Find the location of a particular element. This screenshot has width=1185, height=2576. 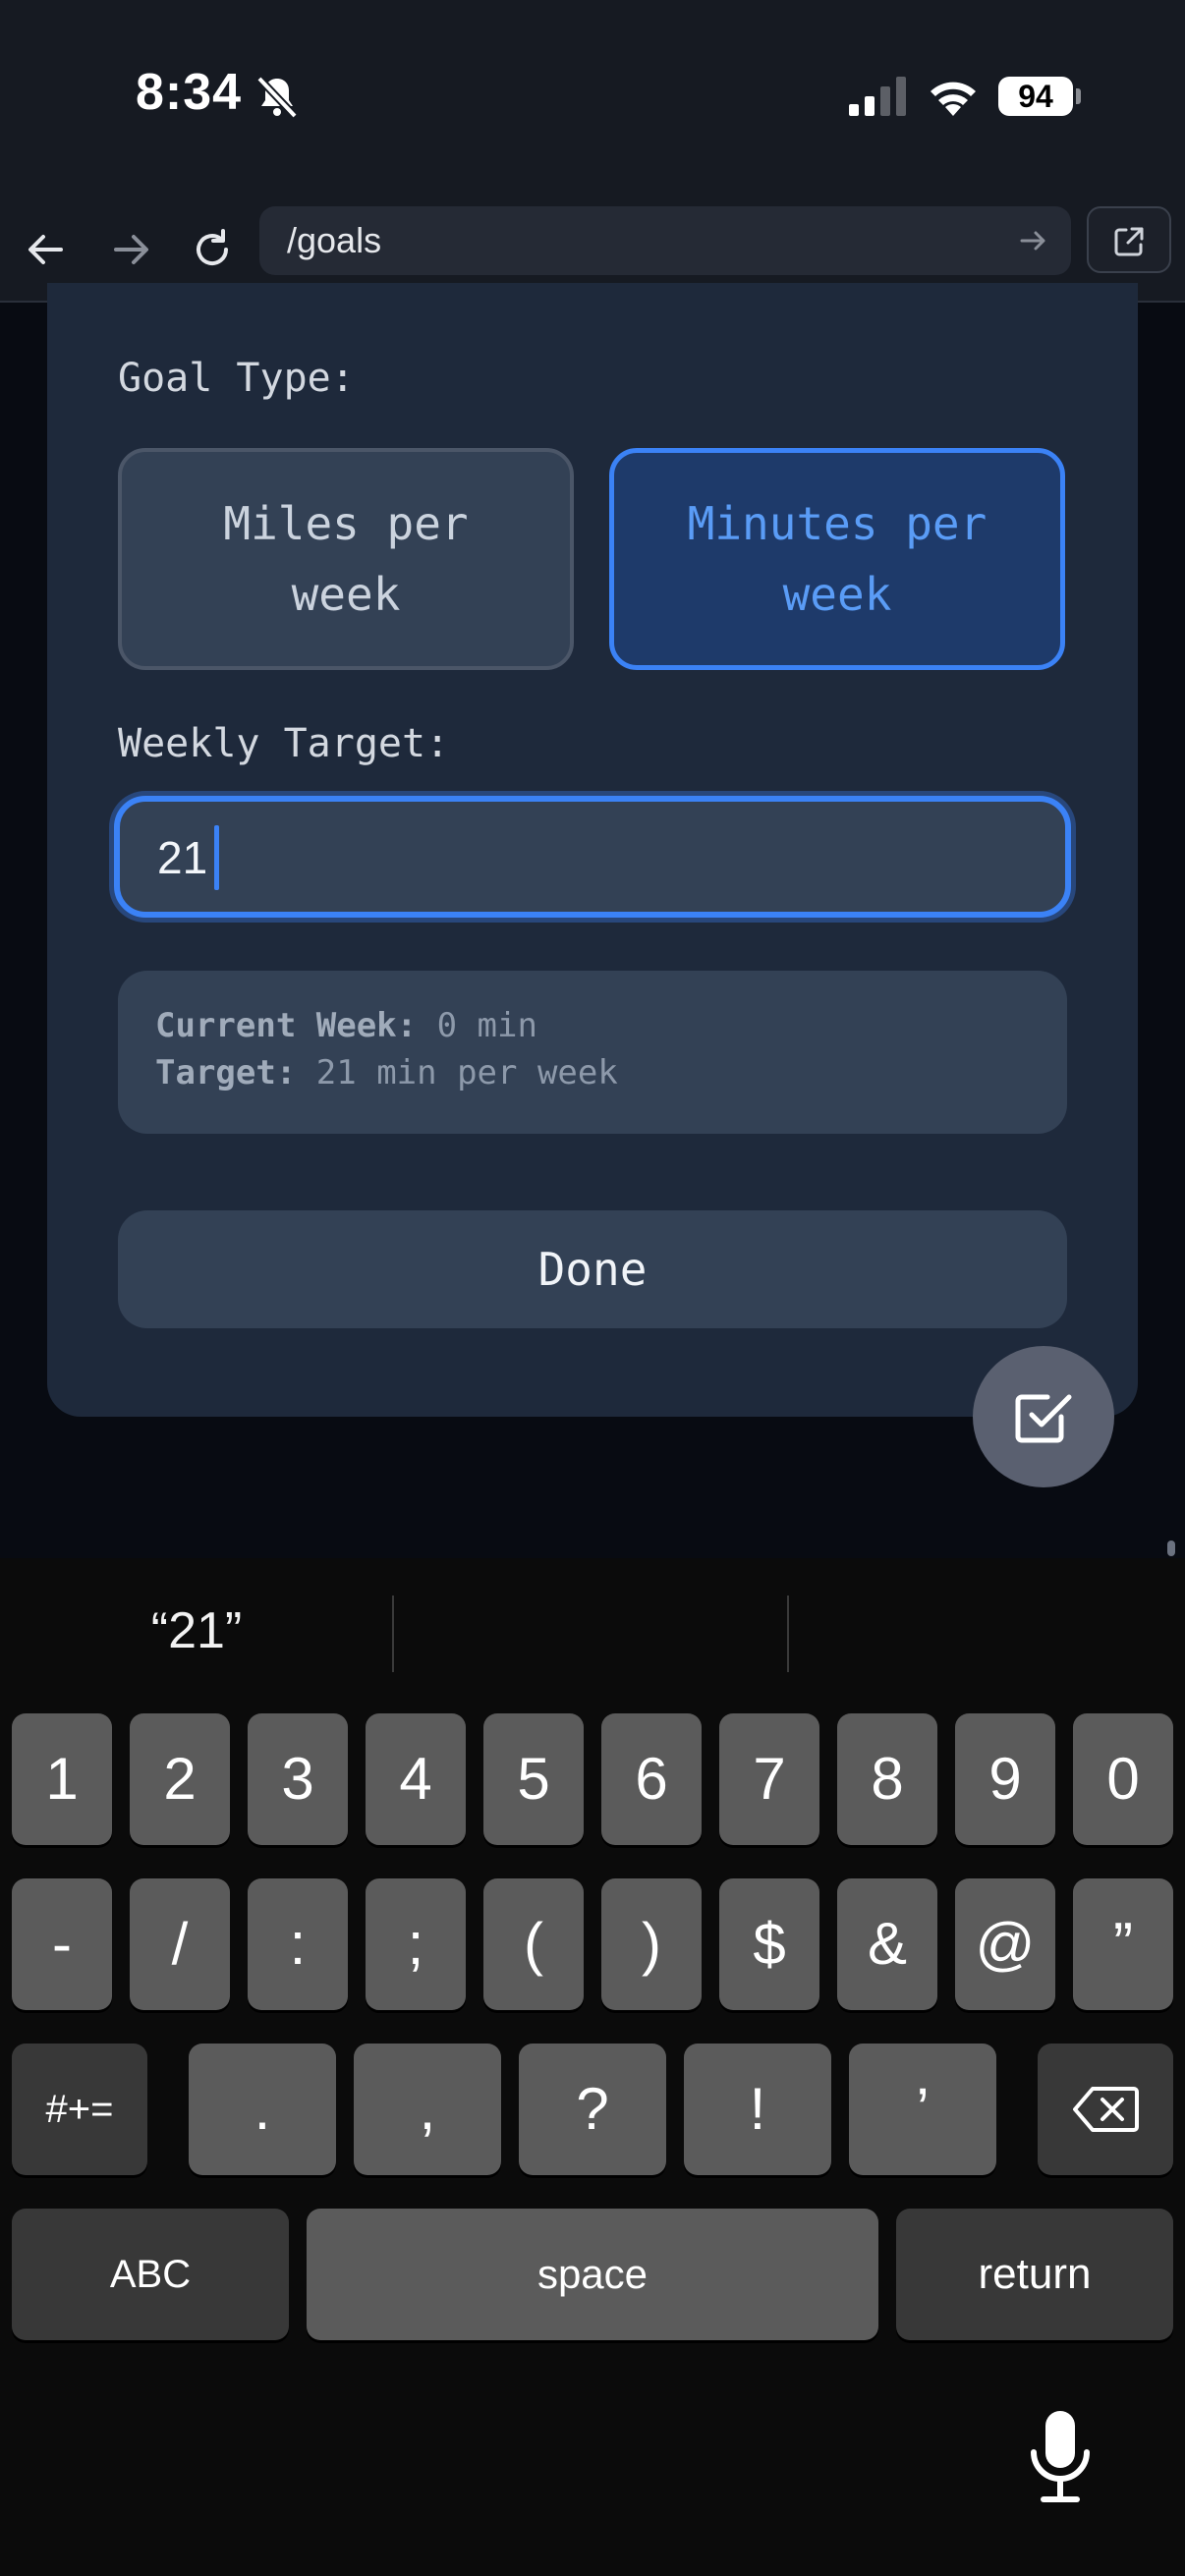

status-time: 8:34 is located at coordinates (190, 92).